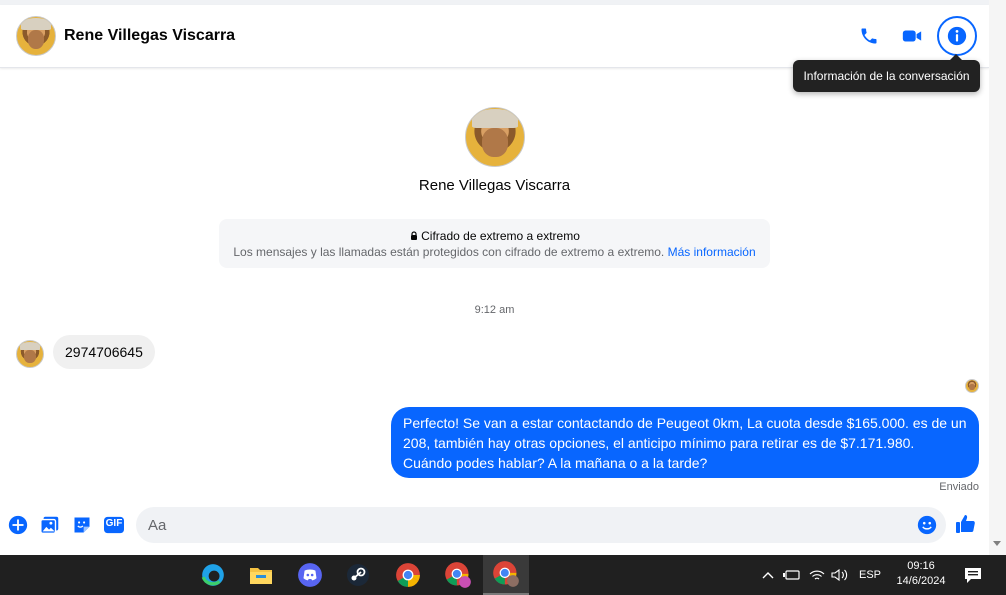 This screenshot has width=1006, height=595. I want to click on taskbar-steam, so click(358, 575).